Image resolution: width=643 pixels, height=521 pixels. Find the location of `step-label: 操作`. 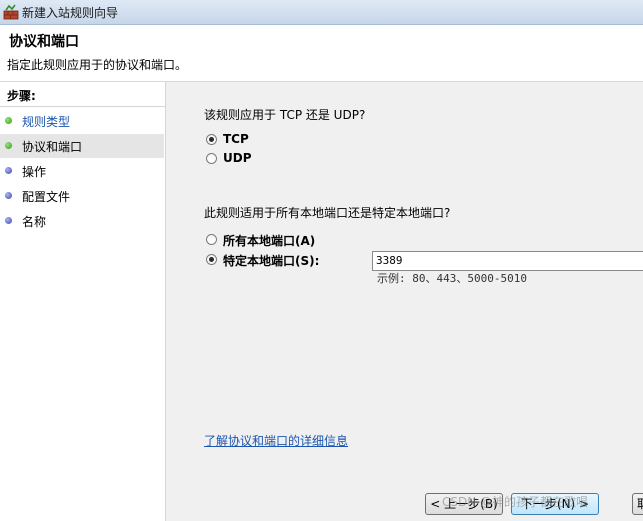

step-label: 操作 is located at coordinates (34, 172).